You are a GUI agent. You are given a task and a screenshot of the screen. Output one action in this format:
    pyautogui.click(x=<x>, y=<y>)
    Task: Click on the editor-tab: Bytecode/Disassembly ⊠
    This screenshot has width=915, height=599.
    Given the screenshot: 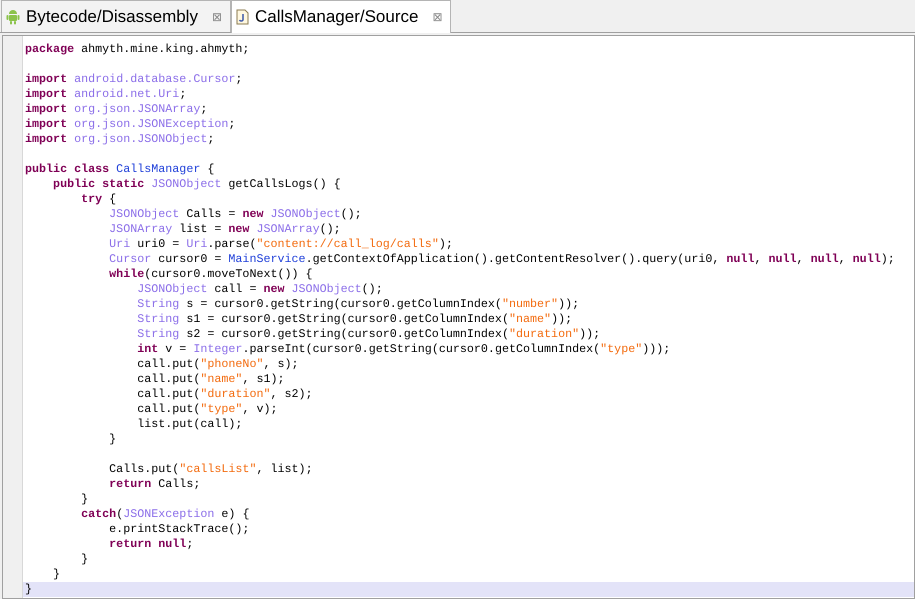 What is the action you would take?
    pyautogui.click(x=116, y=16)
    